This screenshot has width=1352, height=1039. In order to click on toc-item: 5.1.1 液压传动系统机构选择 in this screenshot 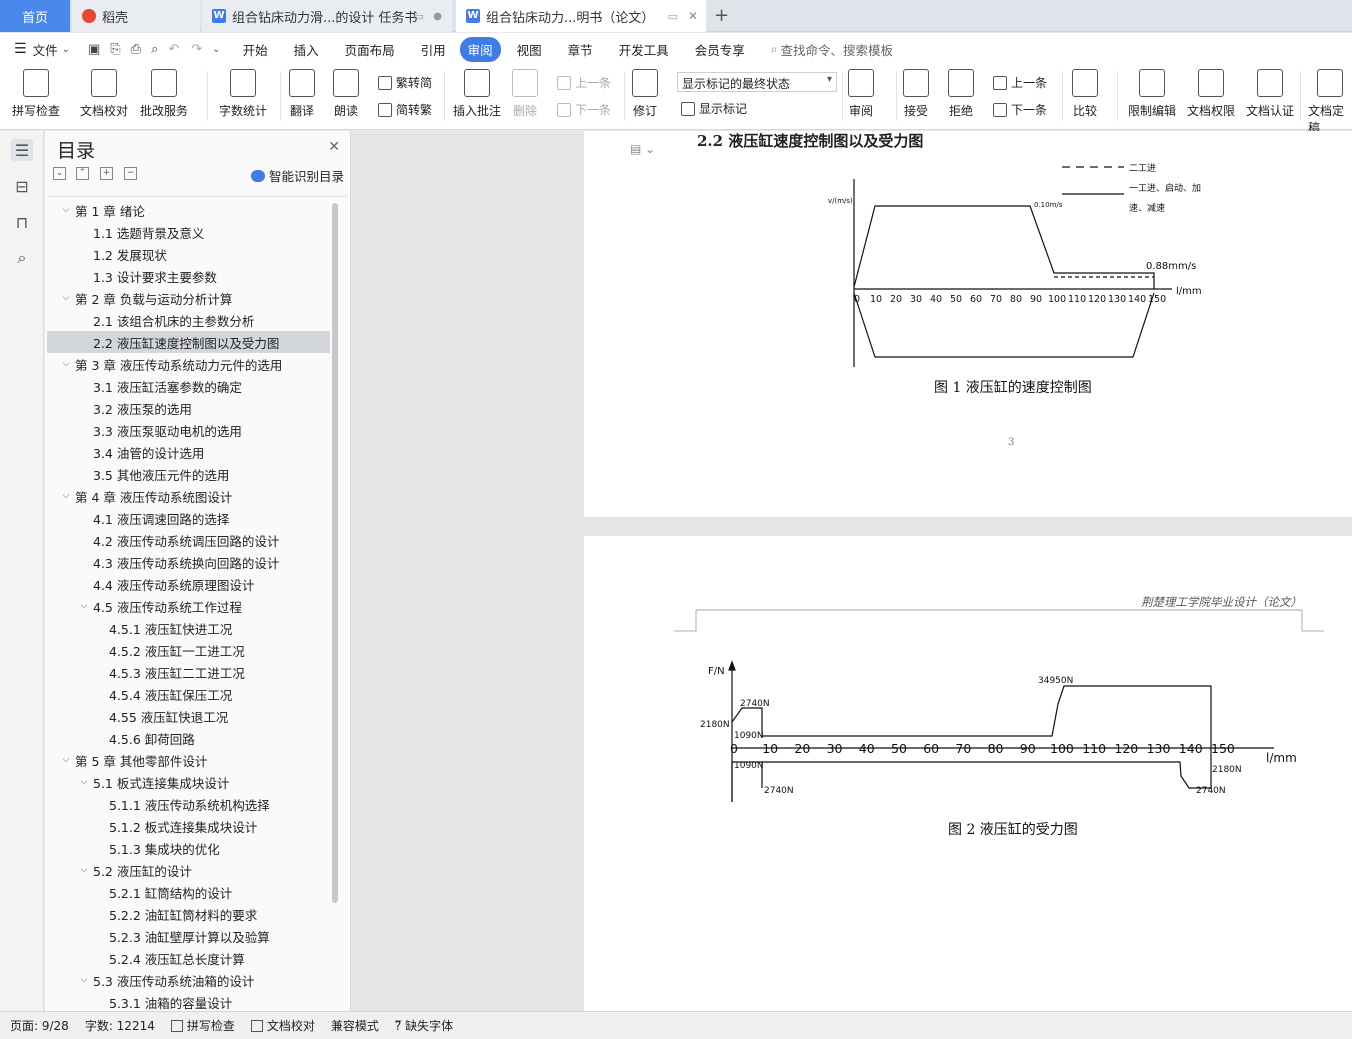, I will do `click(188, 804)`.